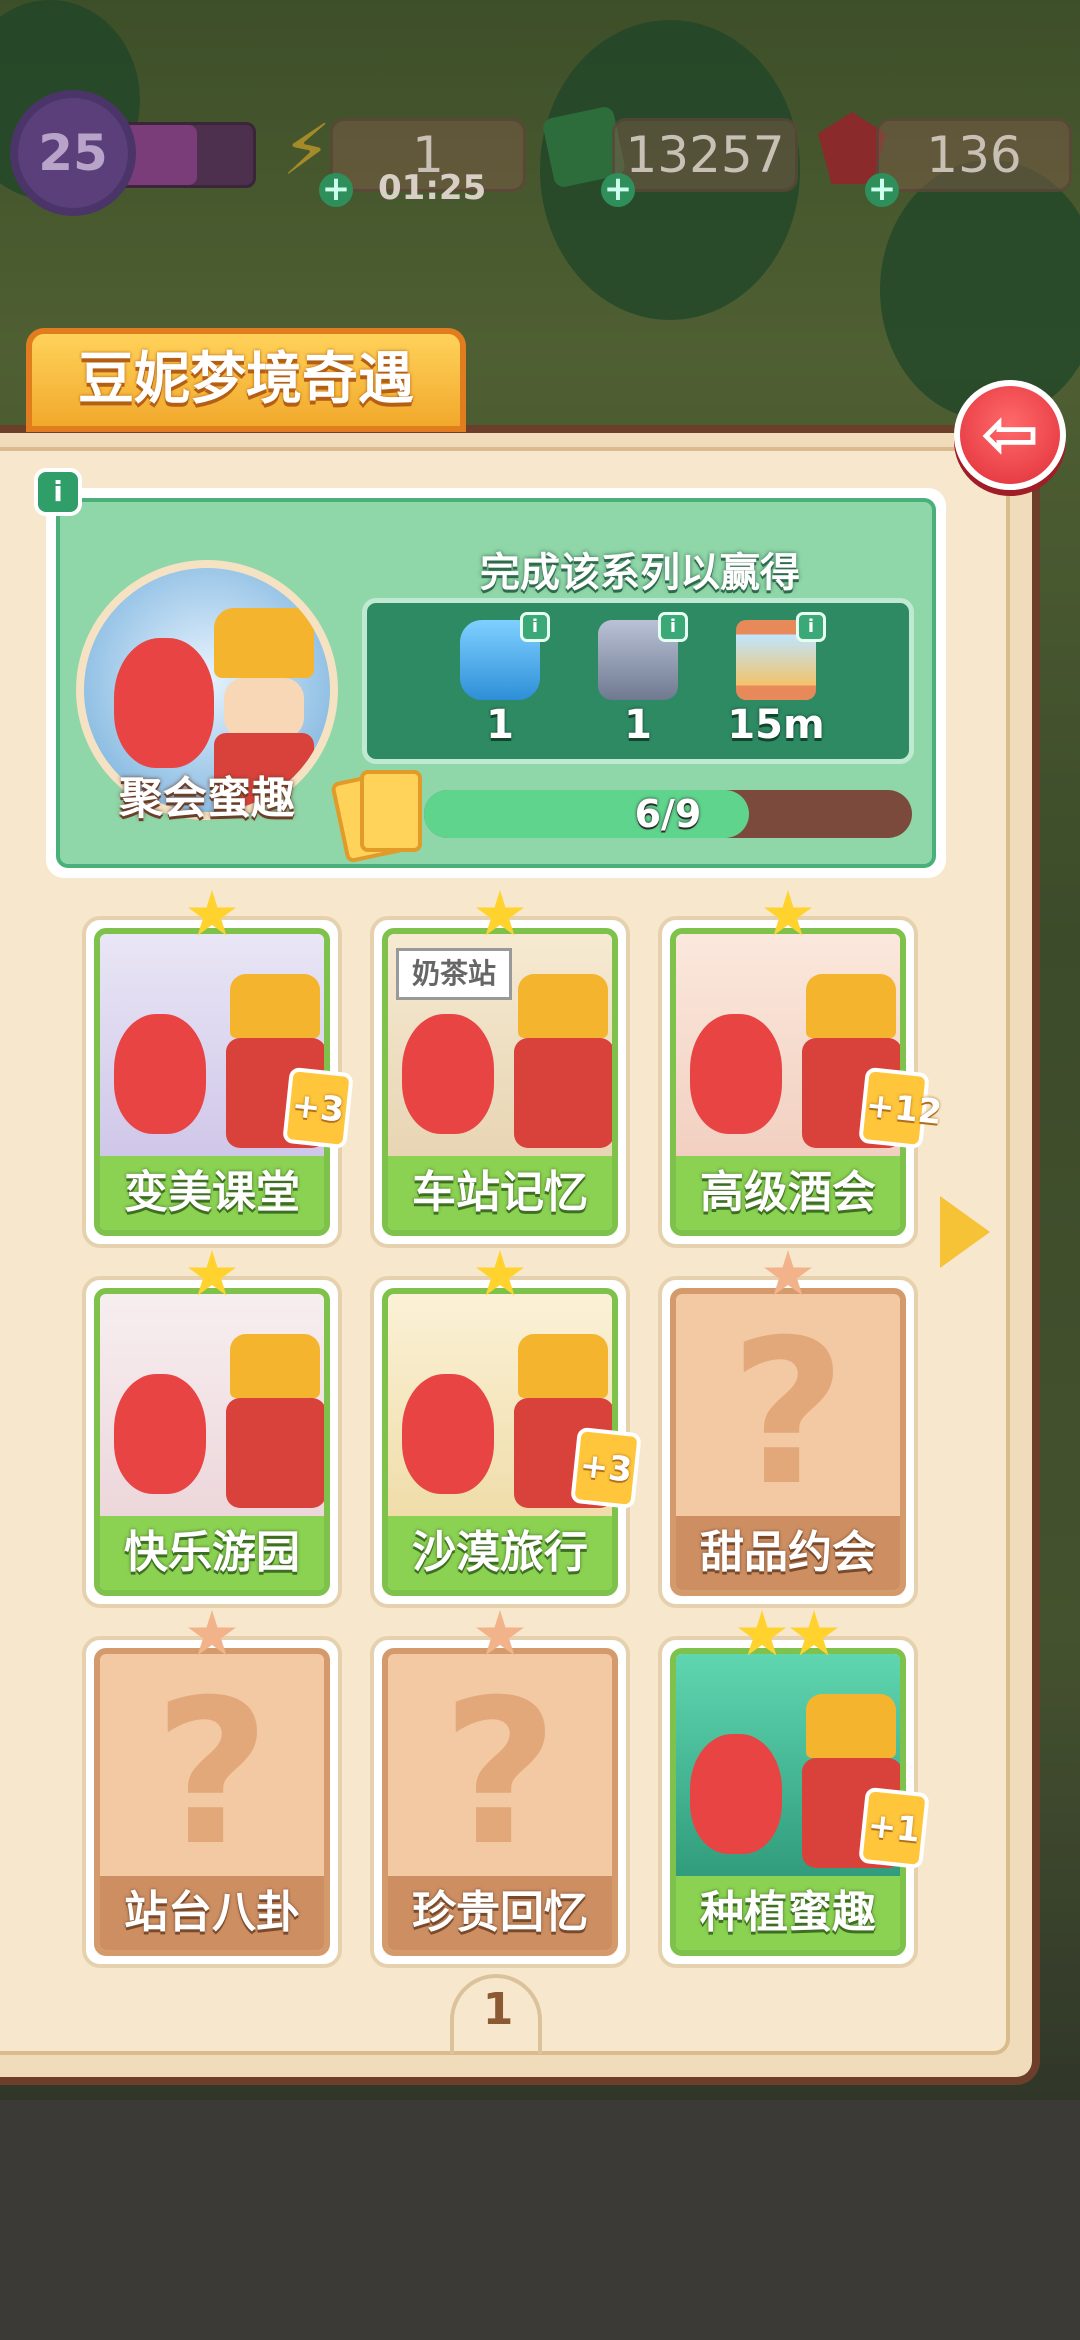 This screenshot has height=2340, width=1080. I want to click on card-frame: 奶茶站车站记忆, so click(500, 1082).